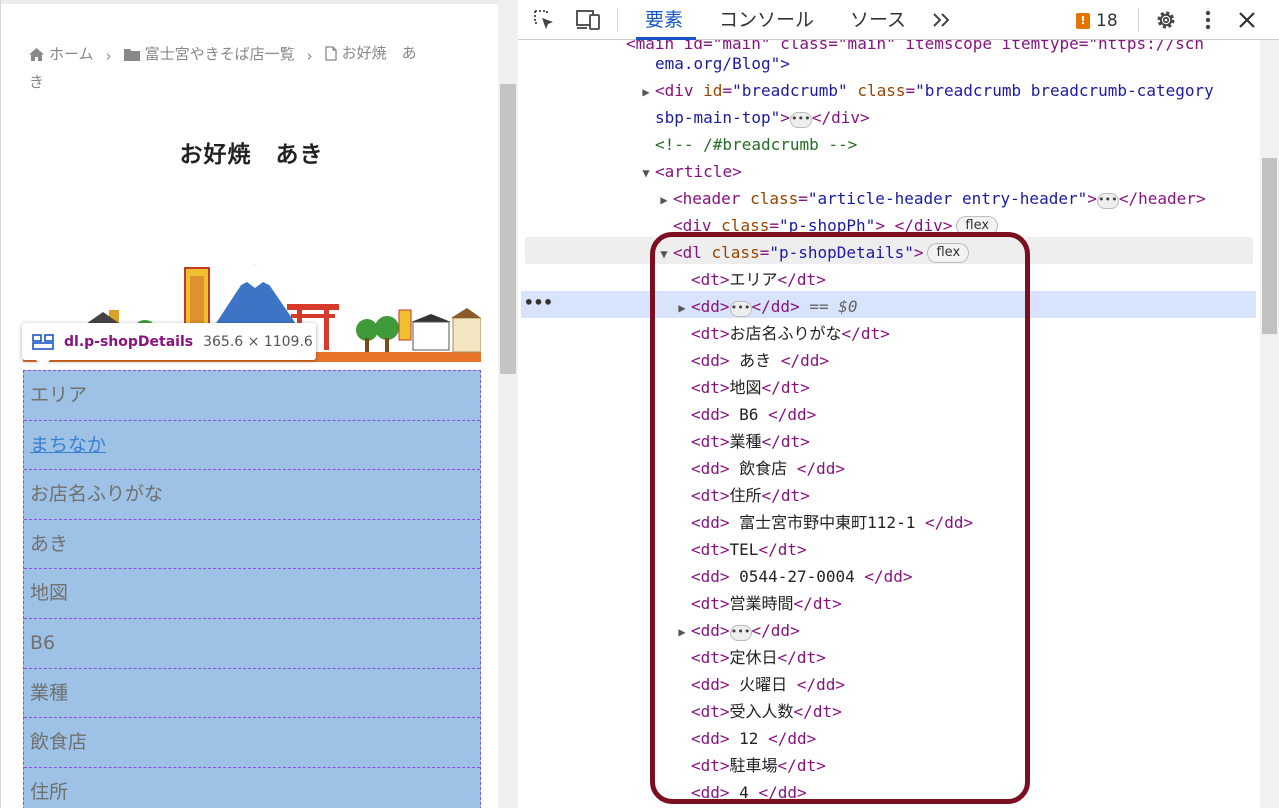 Image resolution: width=1279 pixels, height=808 pixels. Describe the element at coordinates (888, 171) in the screenshot. I see `tree-node-article: ▼ <article>` at that location.